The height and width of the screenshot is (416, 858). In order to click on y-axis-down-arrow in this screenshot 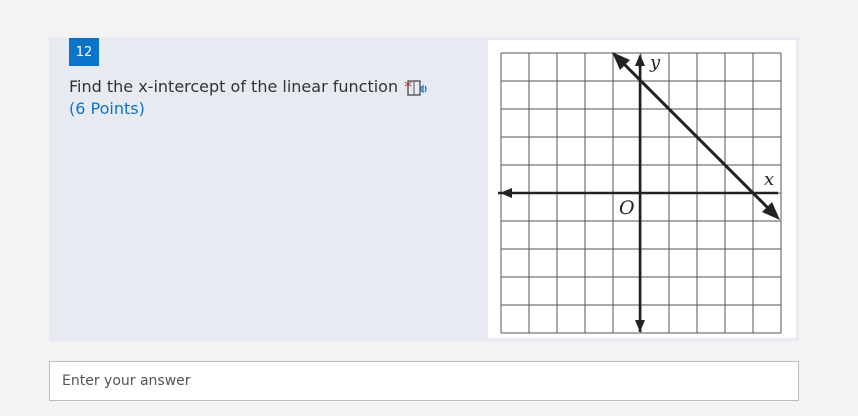, I will do `click(640, 326)`.